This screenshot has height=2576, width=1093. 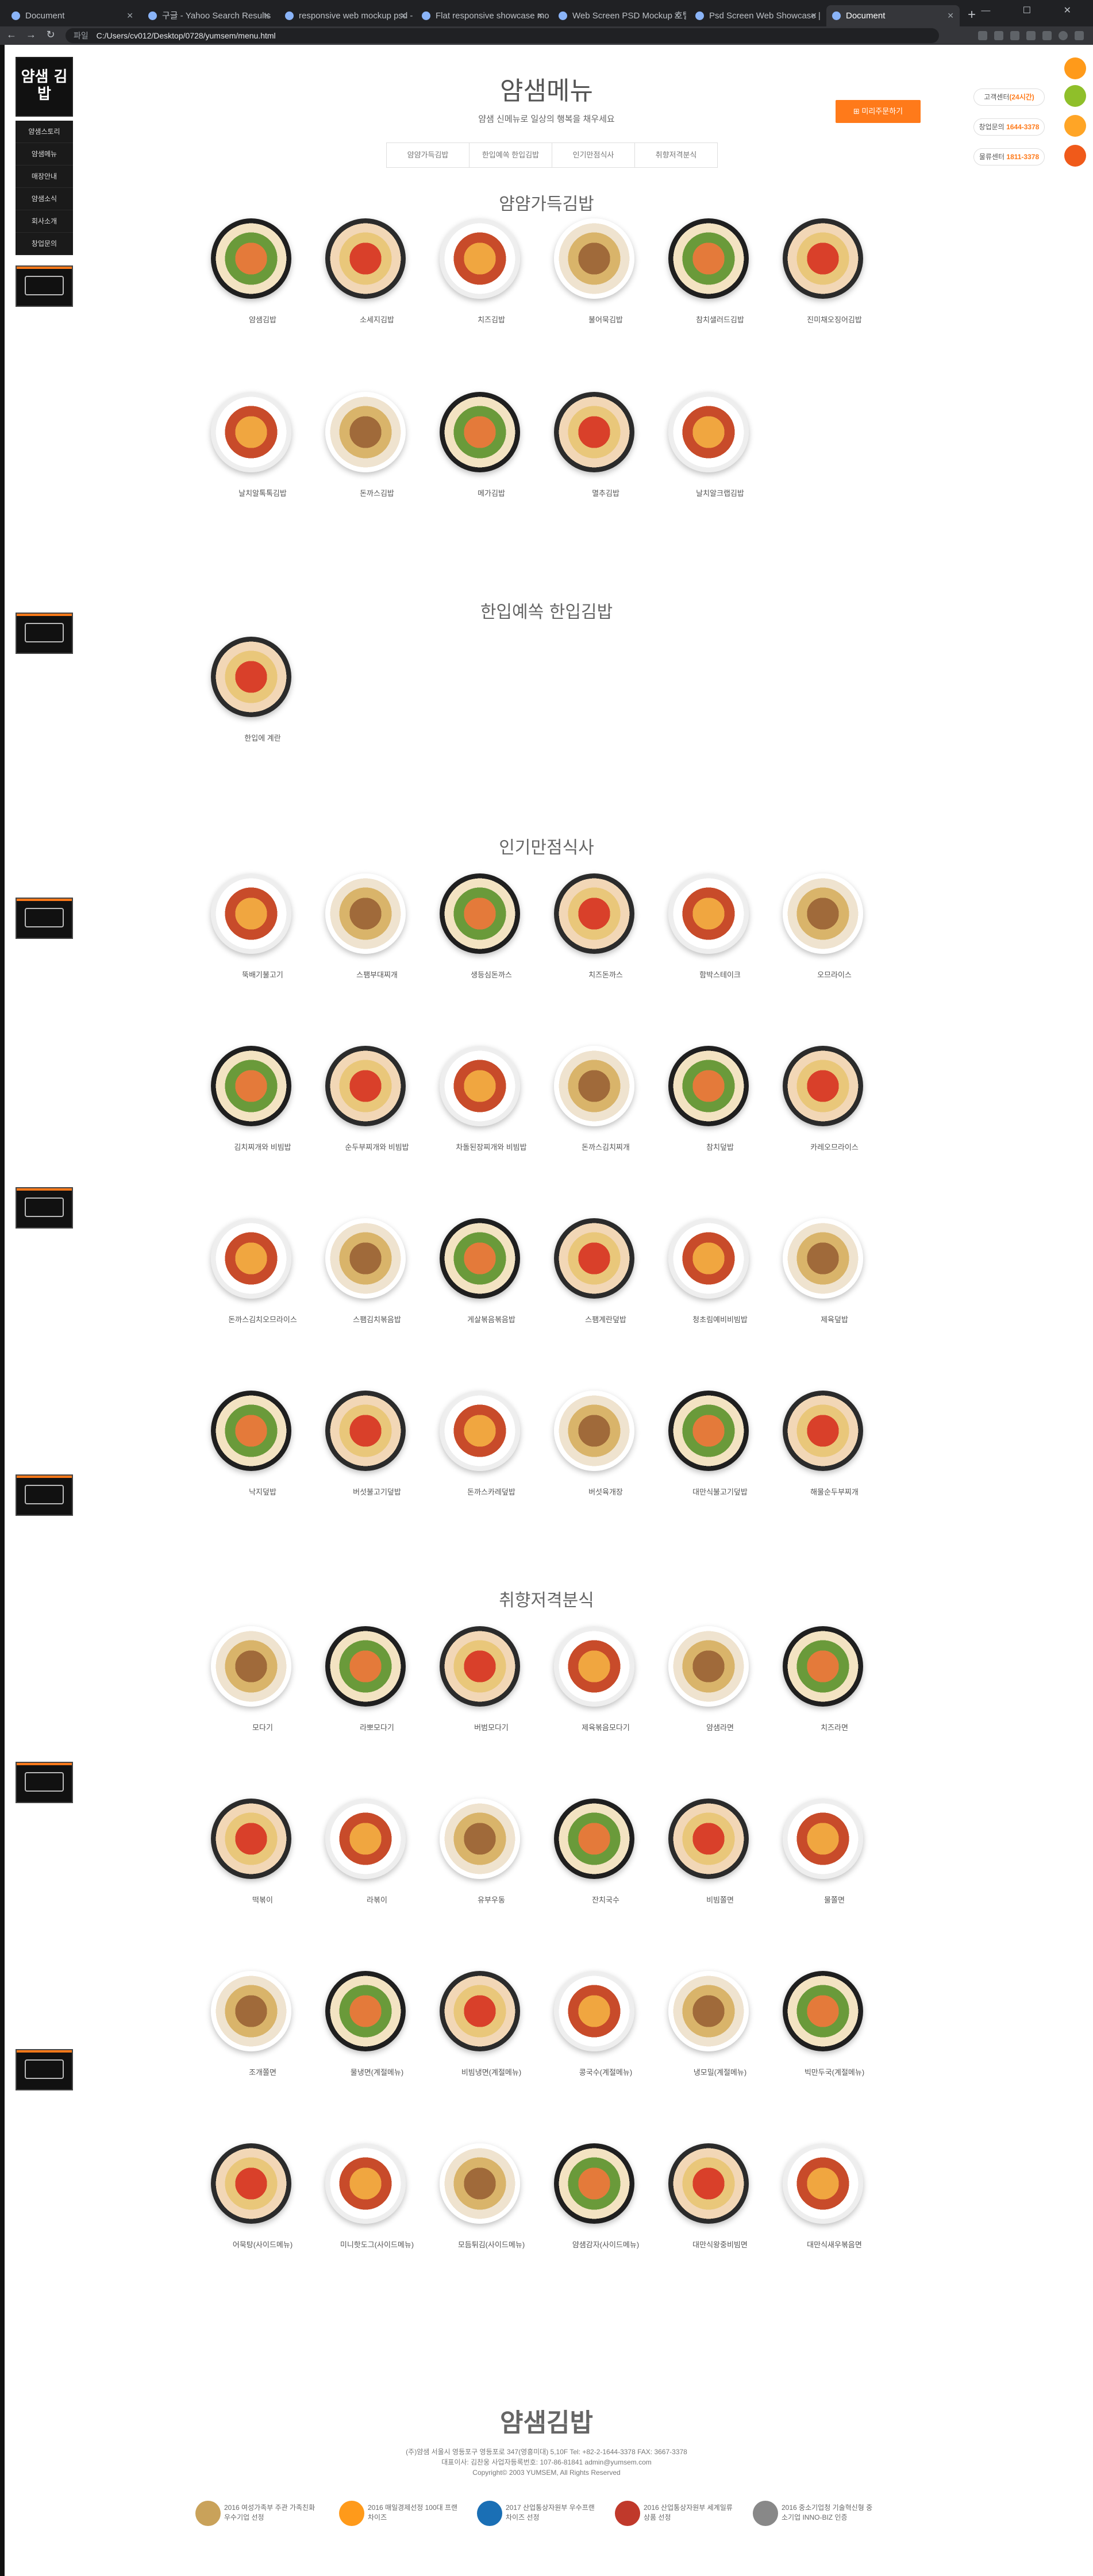 I want to click on menu-item-card: 한입에 계란, so click(x=239, y=711).